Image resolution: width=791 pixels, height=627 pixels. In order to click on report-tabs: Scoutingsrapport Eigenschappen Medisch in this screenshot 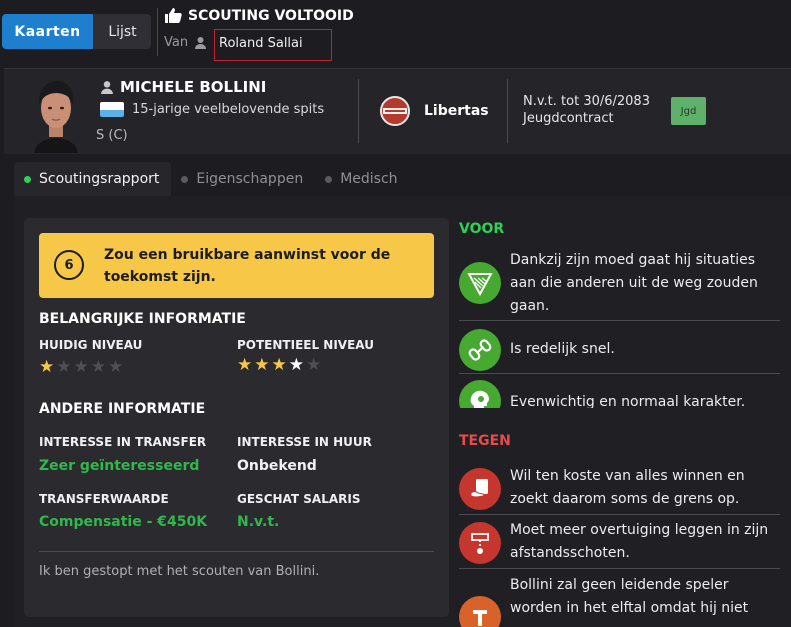, I will do `click(212, 179)`.